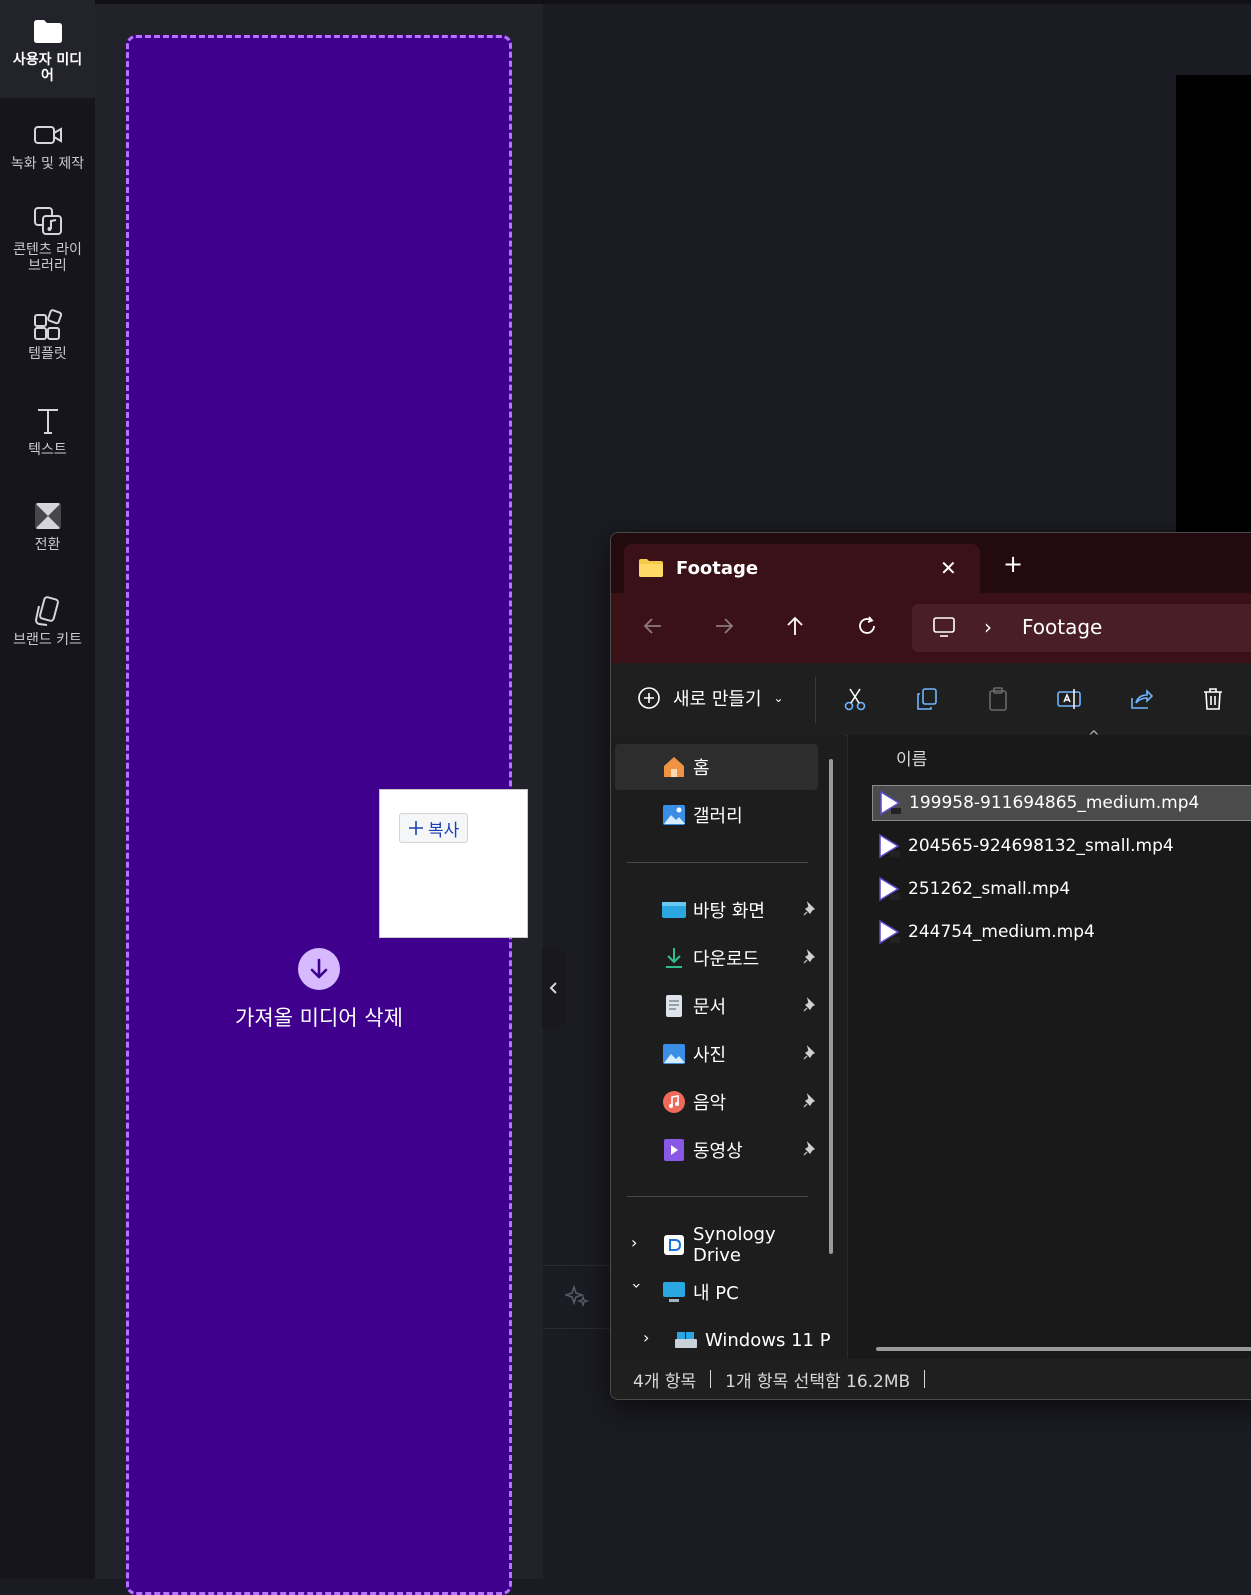 The image size is (1251, 1595). What do you see at coordinates (47, 640) in the screenshot?
I see `sidebar-item-label: 브랜드 키트` at bounding box center [47, 640].